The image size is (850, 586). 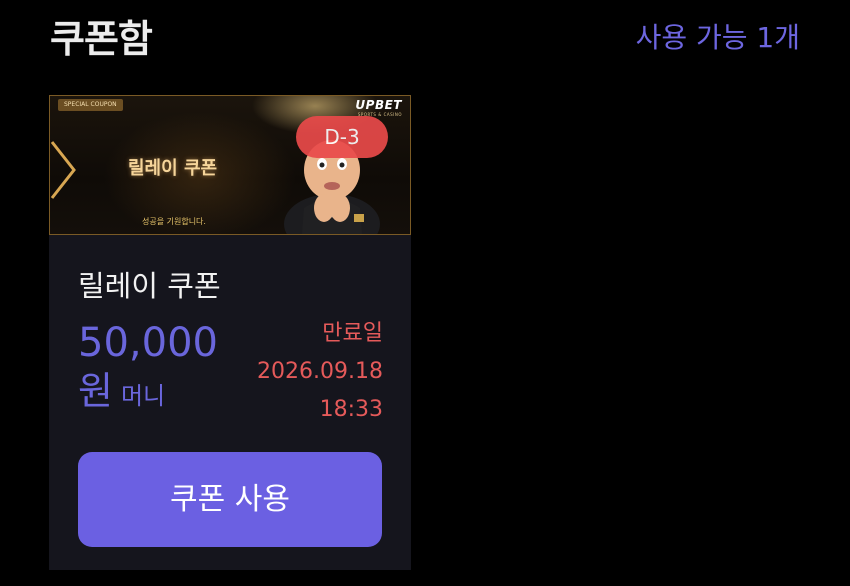 What do you see at coordinates (173, 168) in the screenshot?
I see `banner-title: 릴레이 쿠폰` at bounding box center [173, 168].